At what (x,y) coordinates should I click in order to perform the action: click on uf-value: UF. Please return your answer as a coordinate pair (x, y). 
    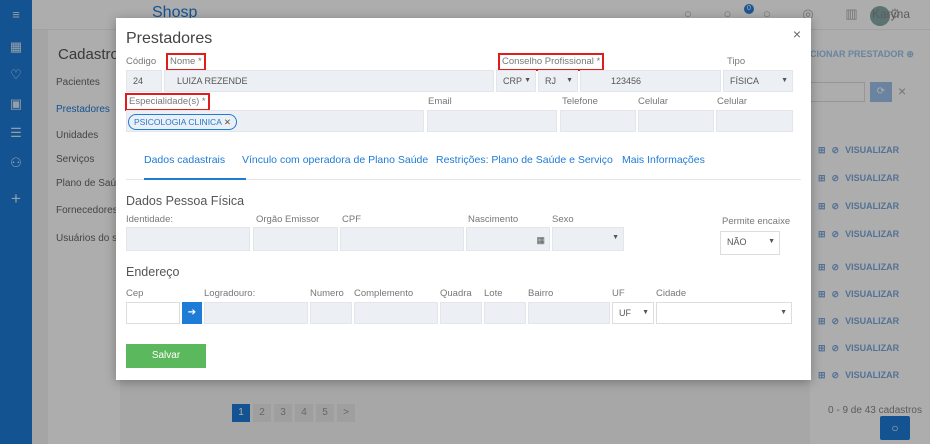
    Looking at the image, I should click on (625, 313).